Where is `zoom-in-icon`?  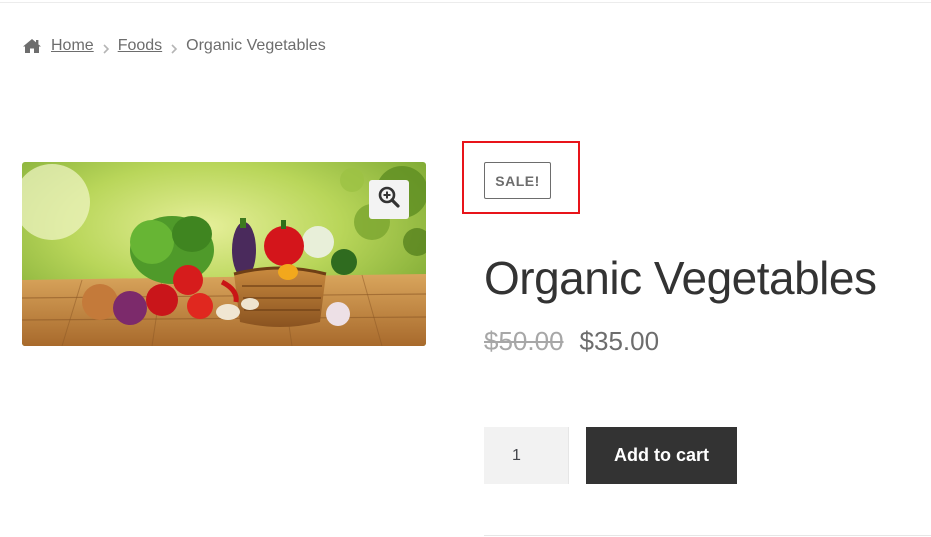 zoom-in-icon is located at coordinates (389, 199).